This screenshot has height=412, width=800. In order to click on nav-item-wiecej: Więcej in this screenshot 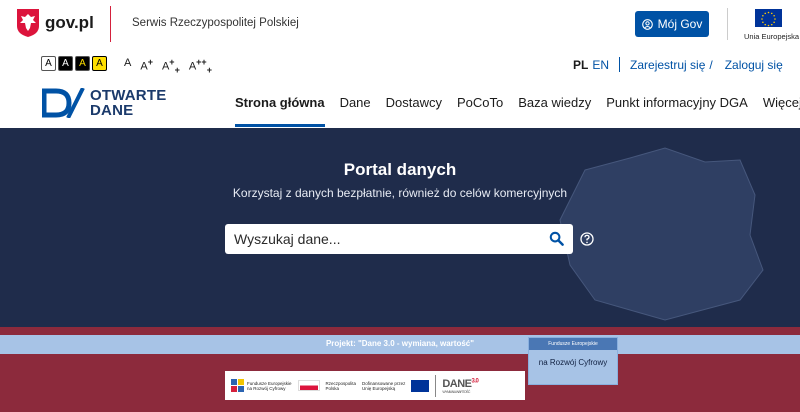, I will do `click(781, 111)`.